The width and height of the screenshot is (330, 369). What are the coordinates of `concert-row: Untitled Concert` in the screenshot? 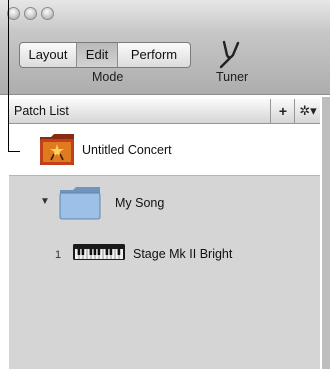 It's located at (164, 150).